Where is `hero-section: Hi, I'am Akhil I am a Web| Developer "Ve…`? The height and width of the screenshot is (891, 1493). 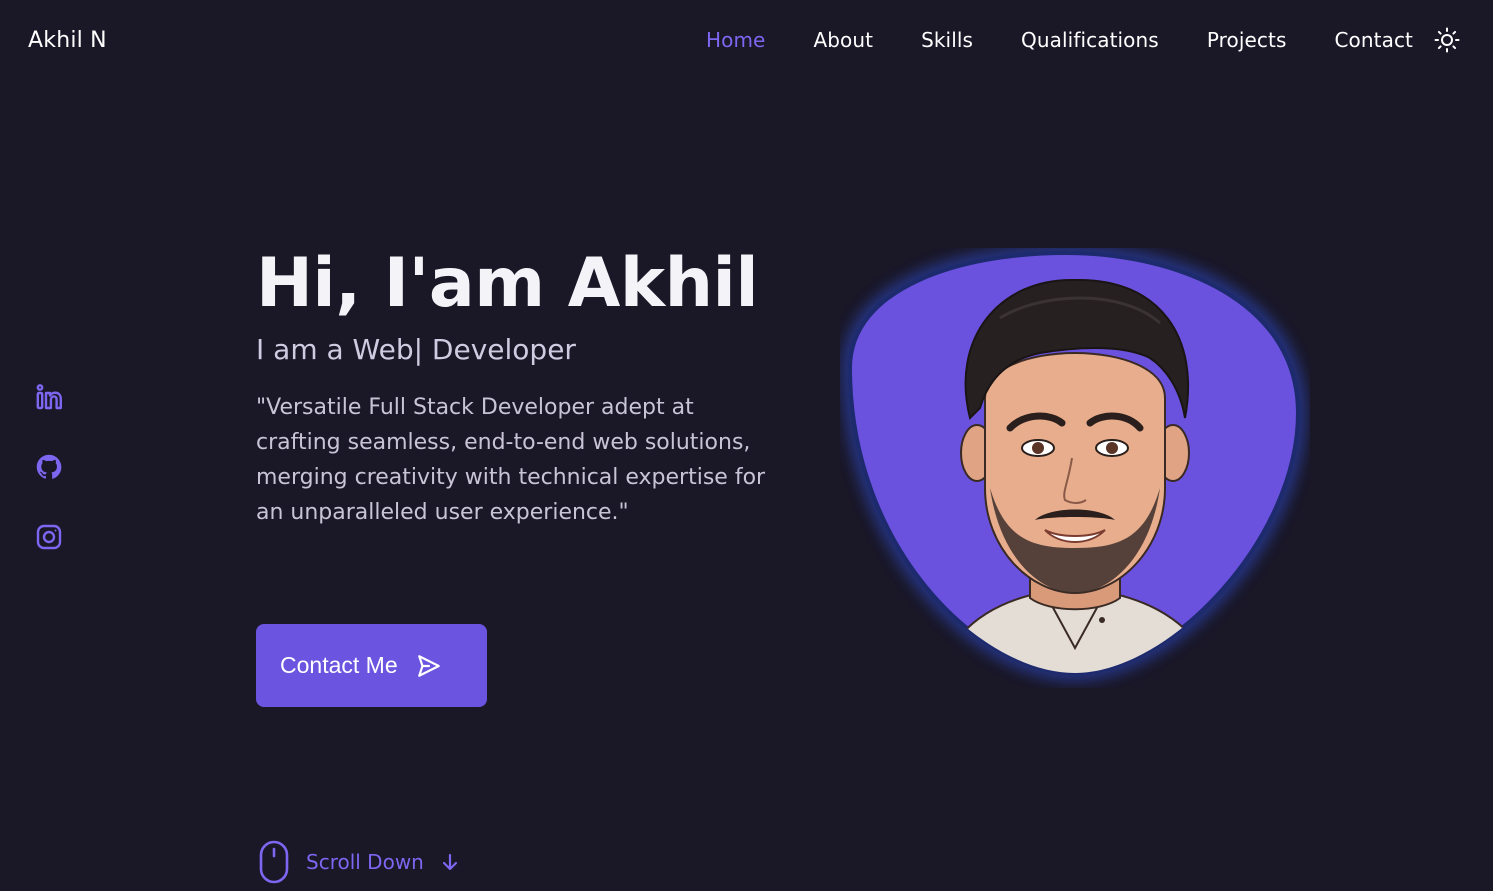
hero-section: Hi, I'am Akhil I am a Web| Developer "Ve… is located at coordinates (526, 385).